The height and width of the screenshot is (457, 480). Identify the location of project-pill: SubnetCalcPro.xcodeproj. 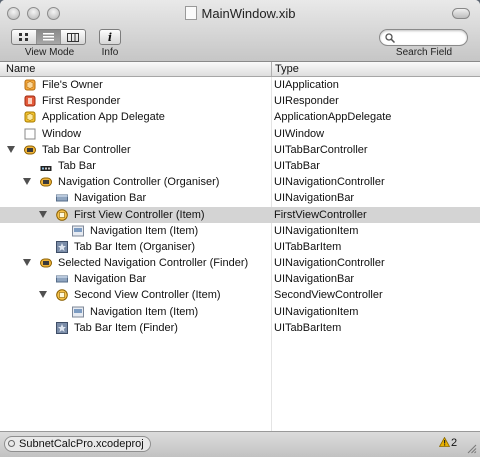
(77, 444).